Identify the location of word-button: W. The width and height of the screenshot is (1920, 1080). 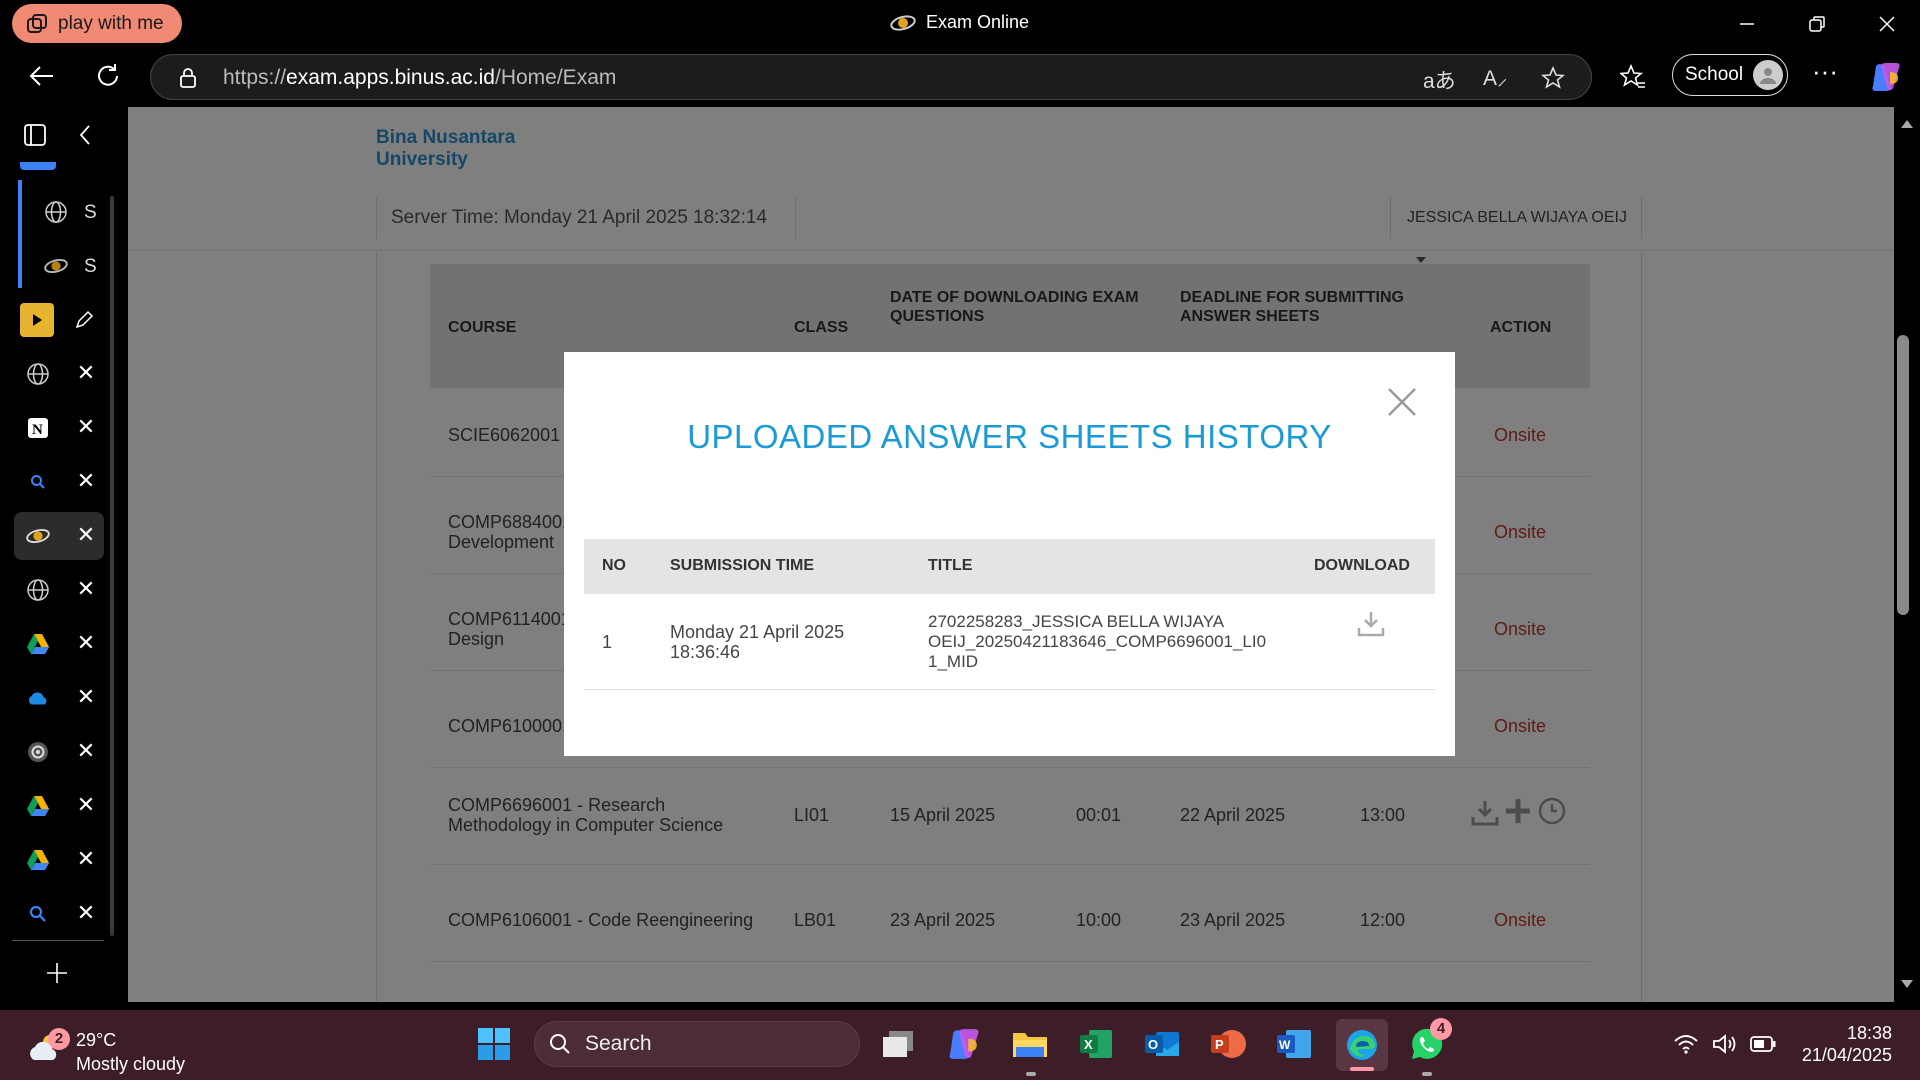
(1294, 1044).